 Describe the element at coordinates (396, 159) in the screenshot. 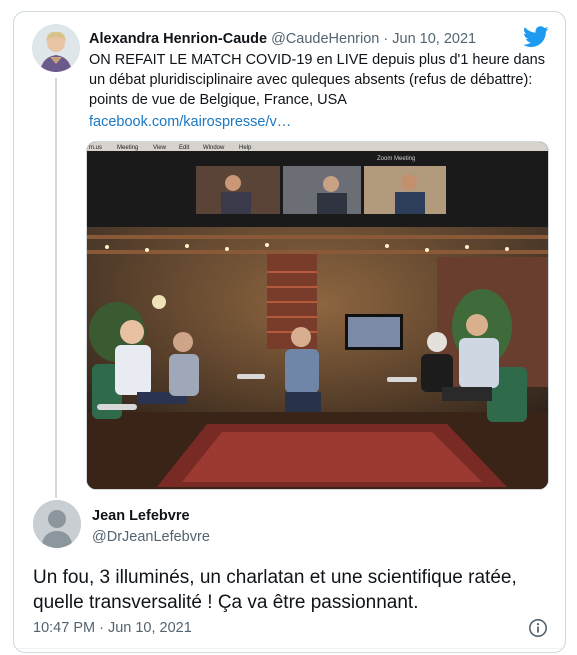

I see `zoom-window-title: Zoom Meeting` at that location.